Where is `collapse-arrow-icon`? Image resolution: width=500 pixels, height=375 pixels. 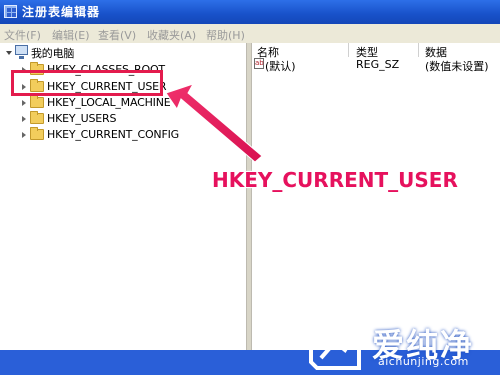 collapse-arrow-icon is located at coordinates (9, 53).